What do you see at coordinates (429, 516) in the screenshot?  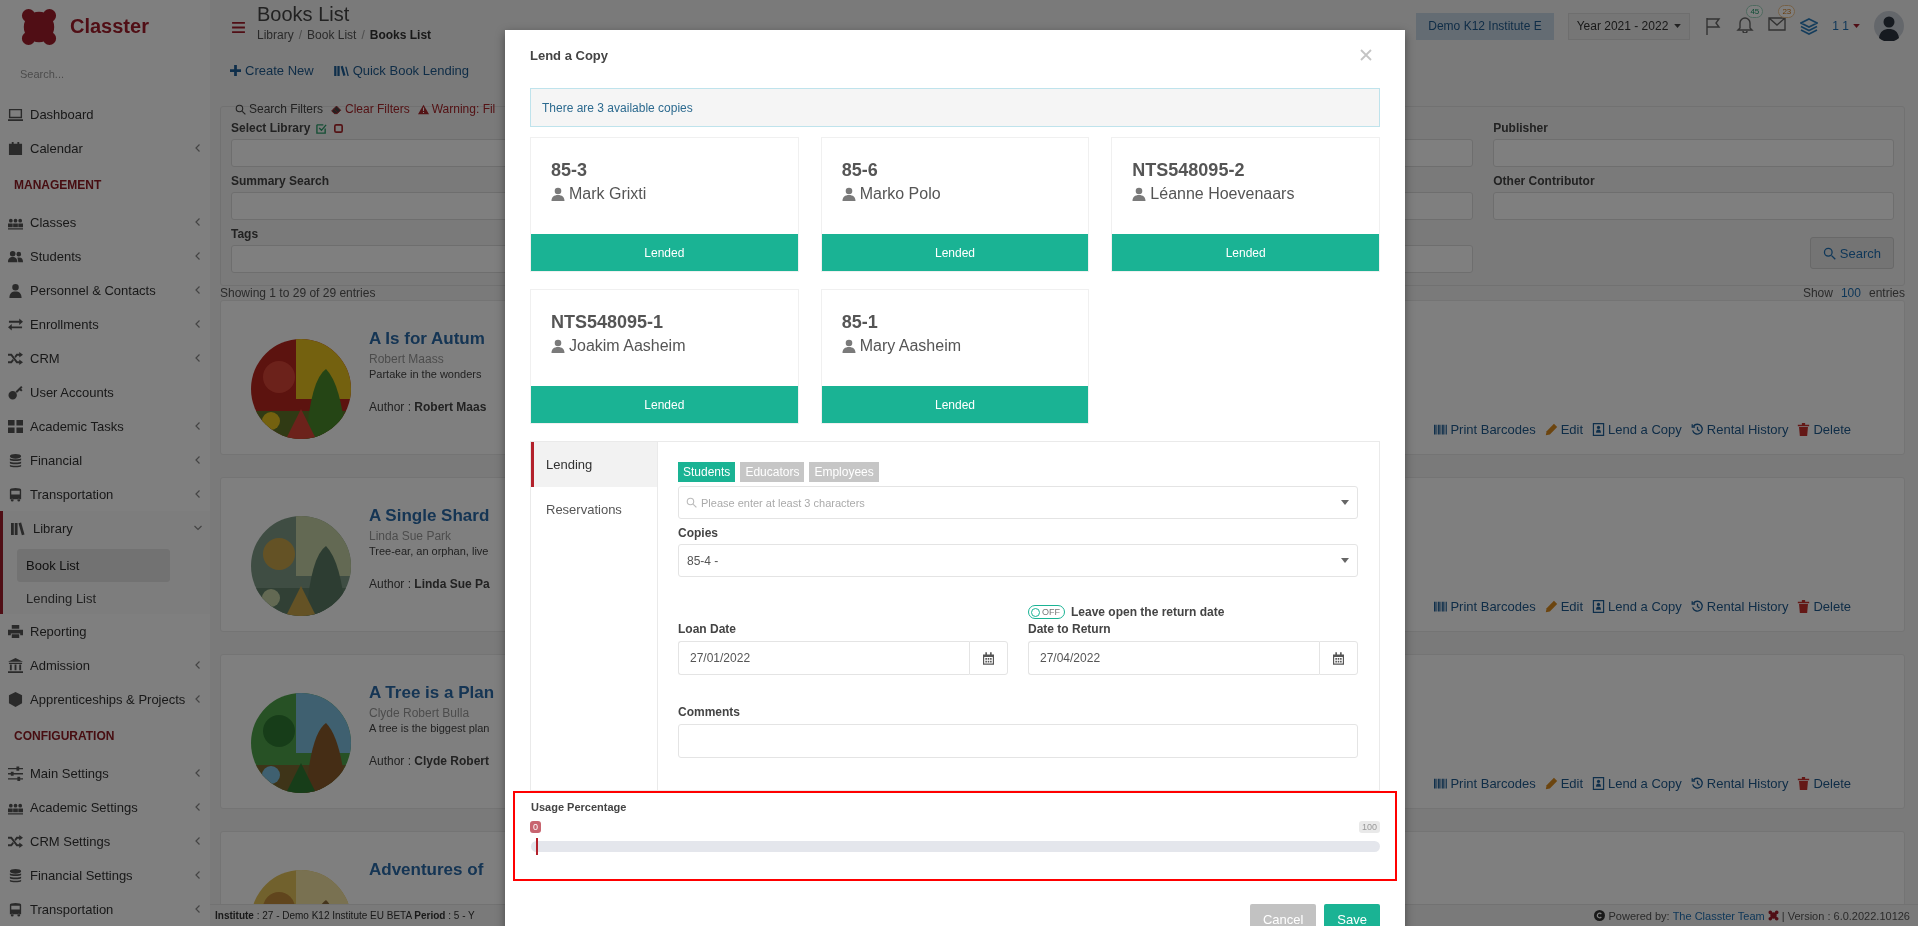 I see `book-title: A Single Shard` at bounding box center [429, 516].